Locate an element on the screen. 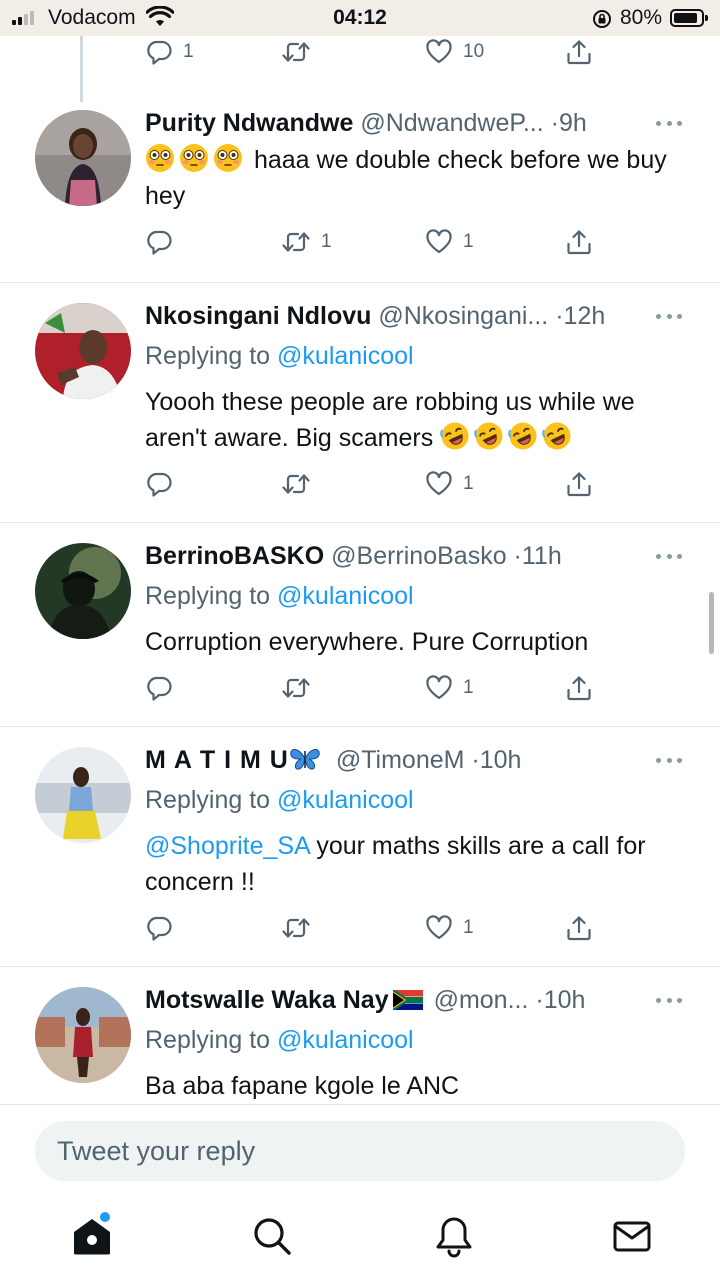  like-button: 10 is located at coordinates (454, 52).